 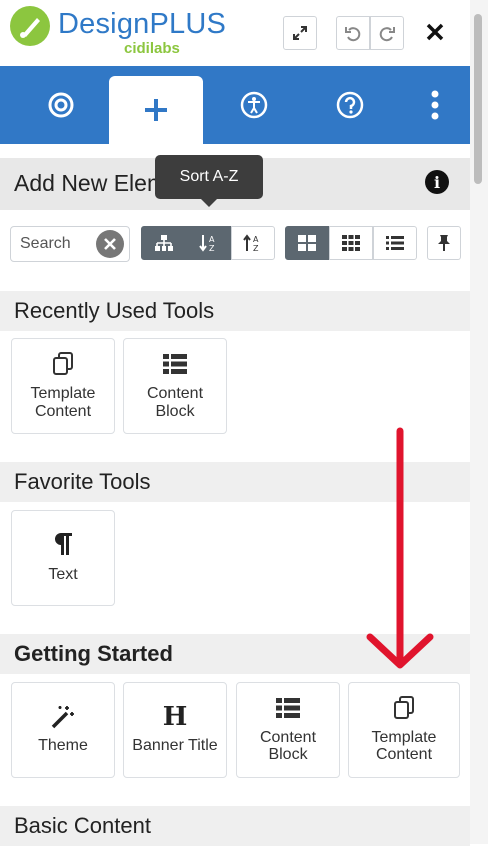 I want to click on more-vertical-icon, so click(x=435, y=105).